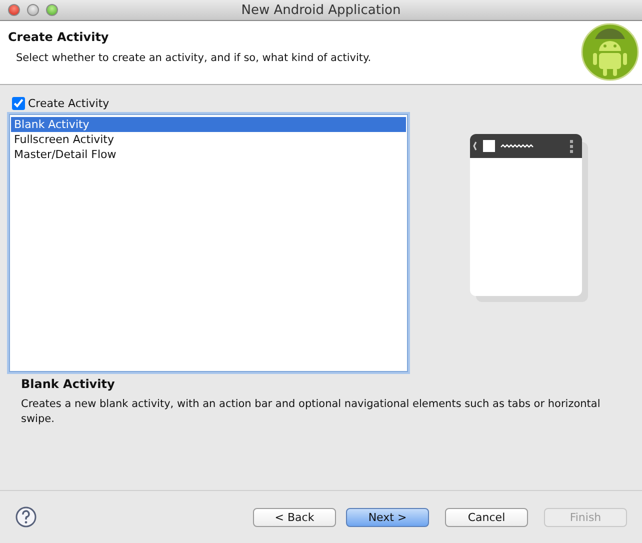 The width and height of the screenshot is (642, 543). What do you see at coordinates (387, 517) in the screenshot?
I see `dialog-button: Next >` at bounding box center [387, 517].